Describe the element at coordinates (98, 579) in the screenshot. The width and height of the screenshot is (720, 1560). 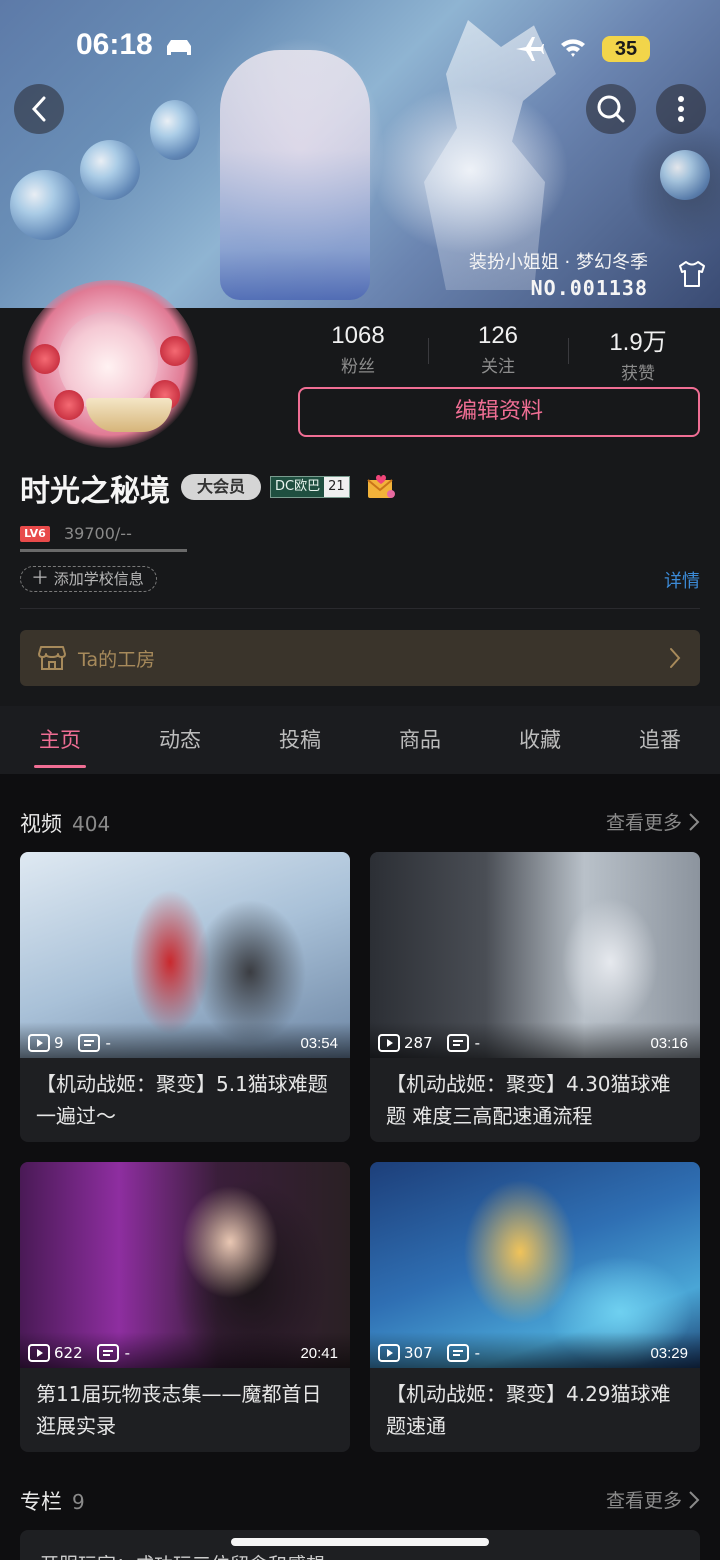
I see `add-school-label: 添加学校信息` at that location.